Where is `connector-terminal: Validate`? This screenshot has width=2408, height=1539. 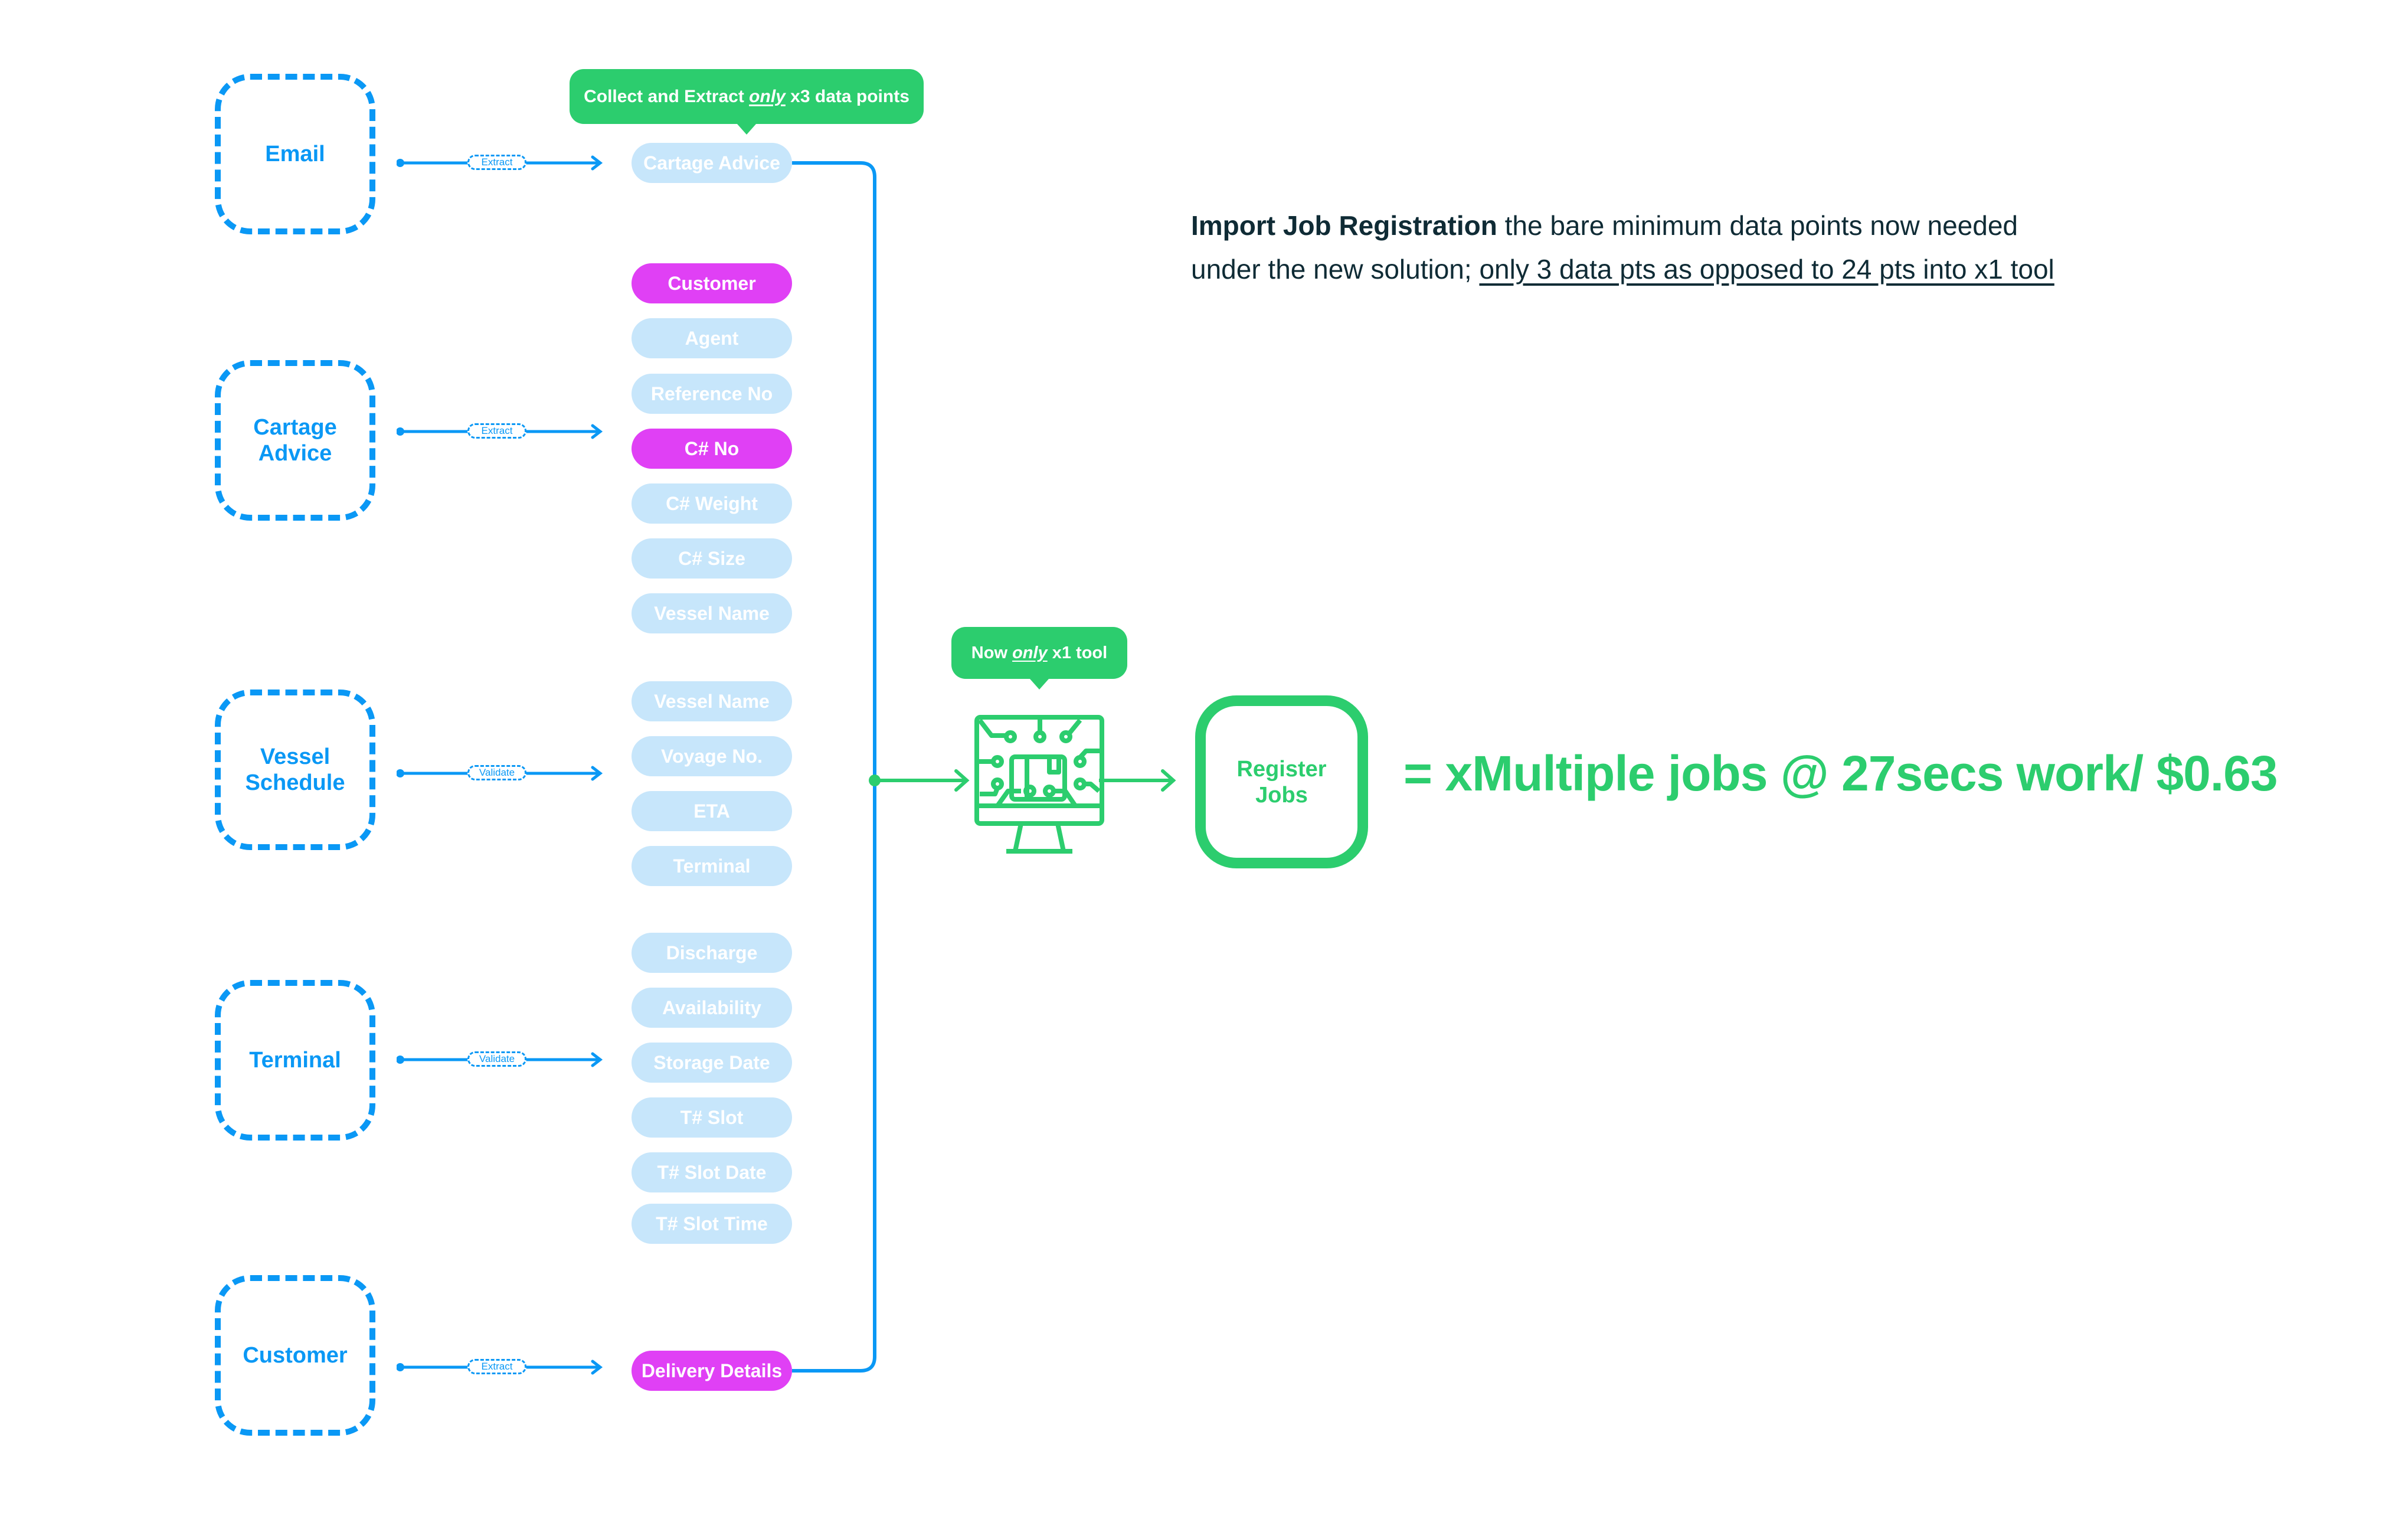 connector-terminal: Validate is located at coordinates (500, 1059).